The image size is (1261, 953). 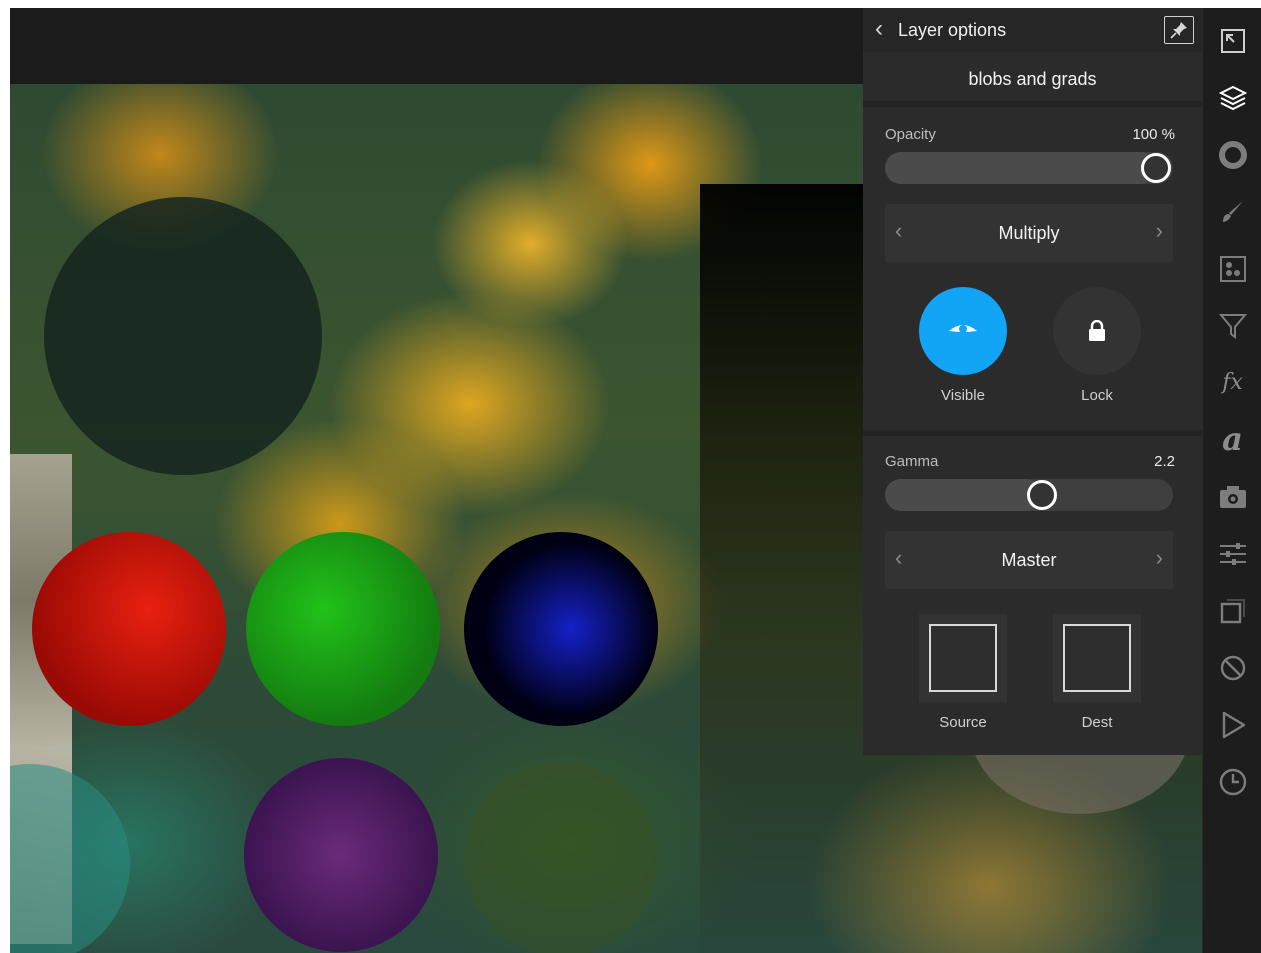 What do you see at coordinates (1032, 79) in the screenshot?
I see `layer-name: blobs and grads` at bounding box center [1032, 79].